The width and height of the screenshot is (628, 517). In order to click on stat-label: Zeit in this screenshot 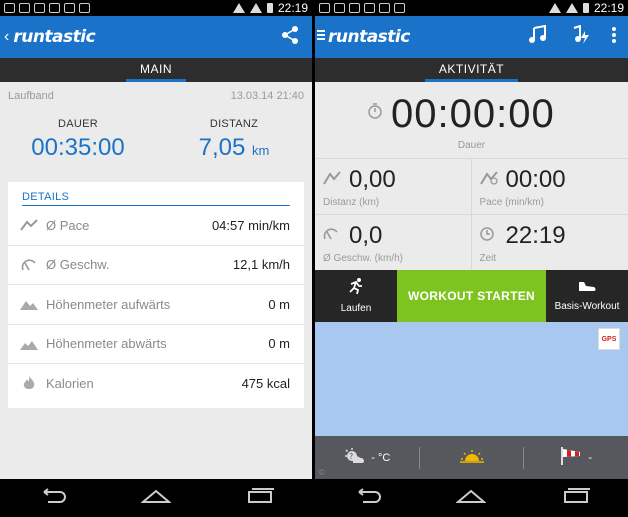, I will do `click(488, 258)`.